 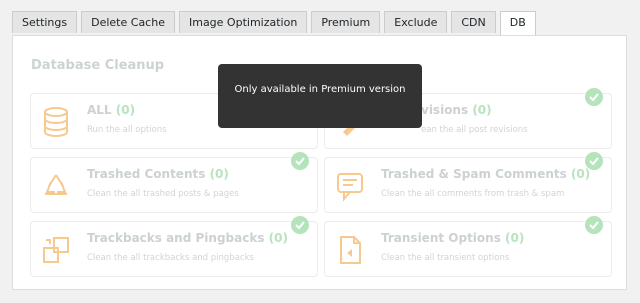 What do you see at coordinates (45, 22) in the screenshot?
I see `tab-settings: Settings` at bounding box center [45, 22].